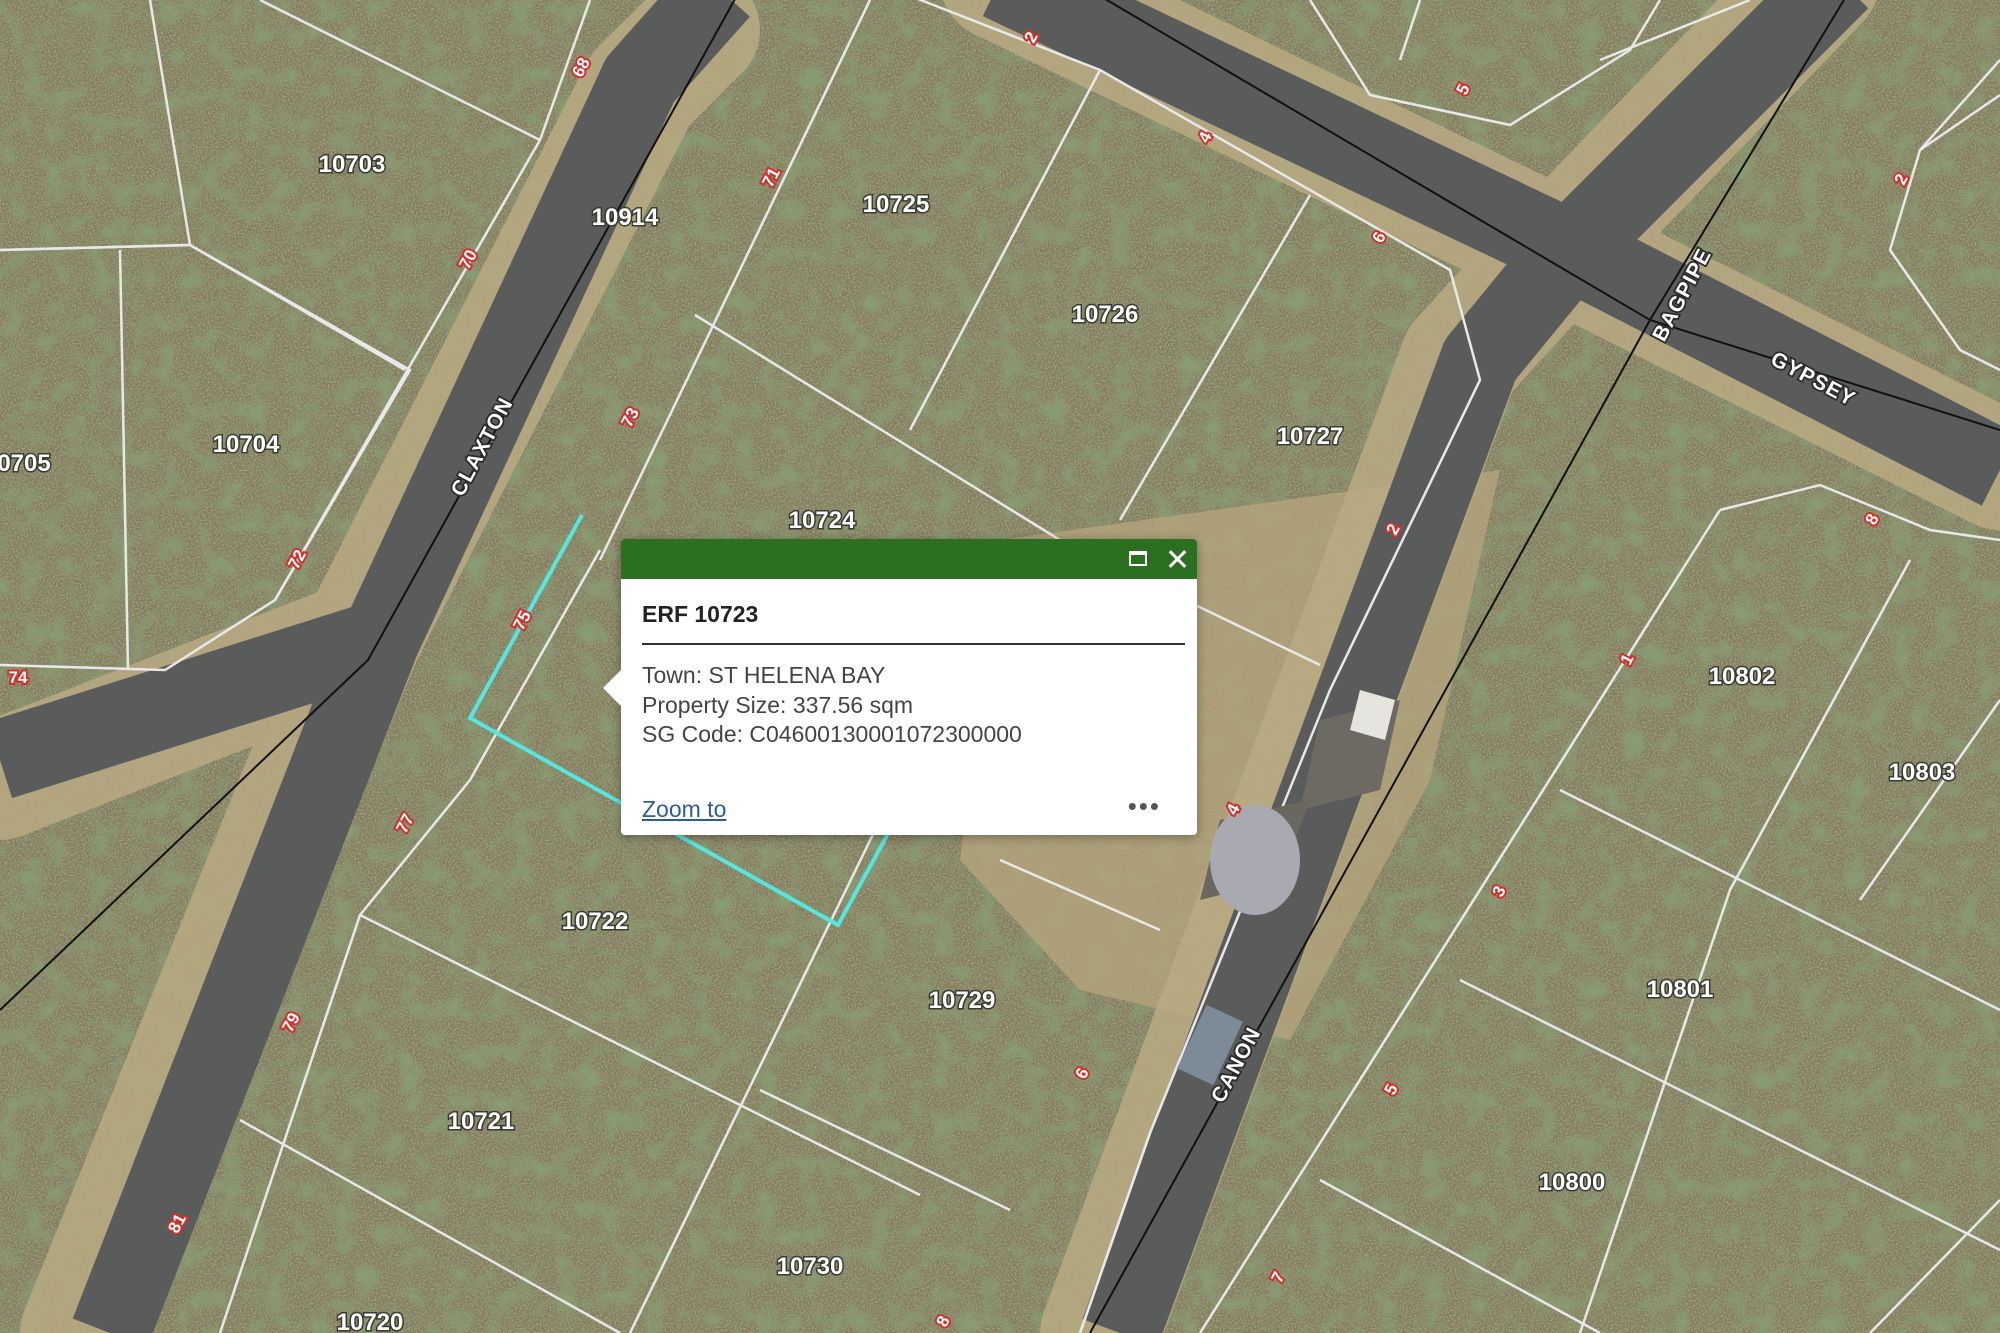 The width and height of the screenshot is (2000, 1333). What do you see at coordinates (778, 704) in the screenshot?
I see `attribute-property-size: Property Size: 337.56 sqm` at bounding box center [778, 704].